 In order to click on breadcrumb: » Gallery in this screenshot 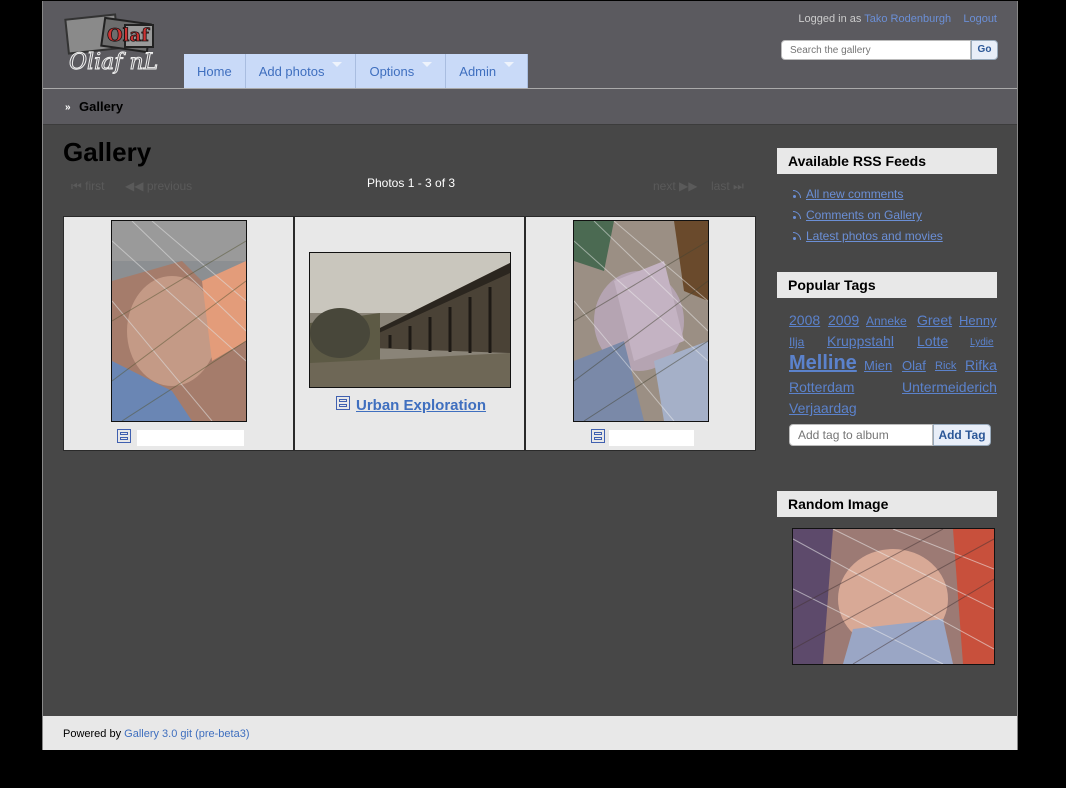, I will do `click(530, 107)`.